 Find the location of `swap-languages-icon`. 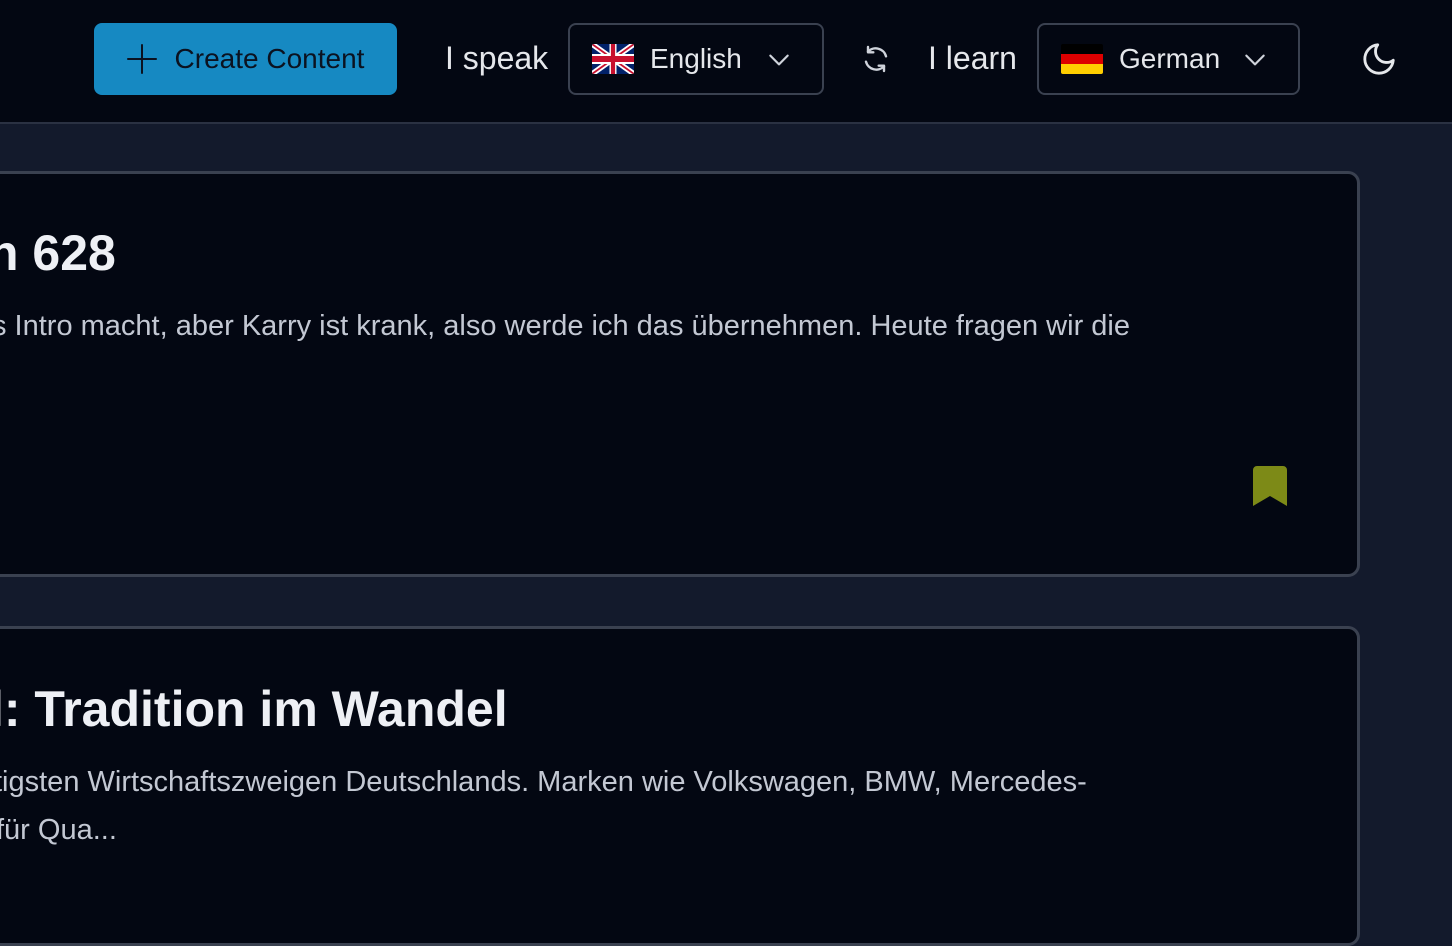

swap-languages-icon is located at coordinates (876, 59).